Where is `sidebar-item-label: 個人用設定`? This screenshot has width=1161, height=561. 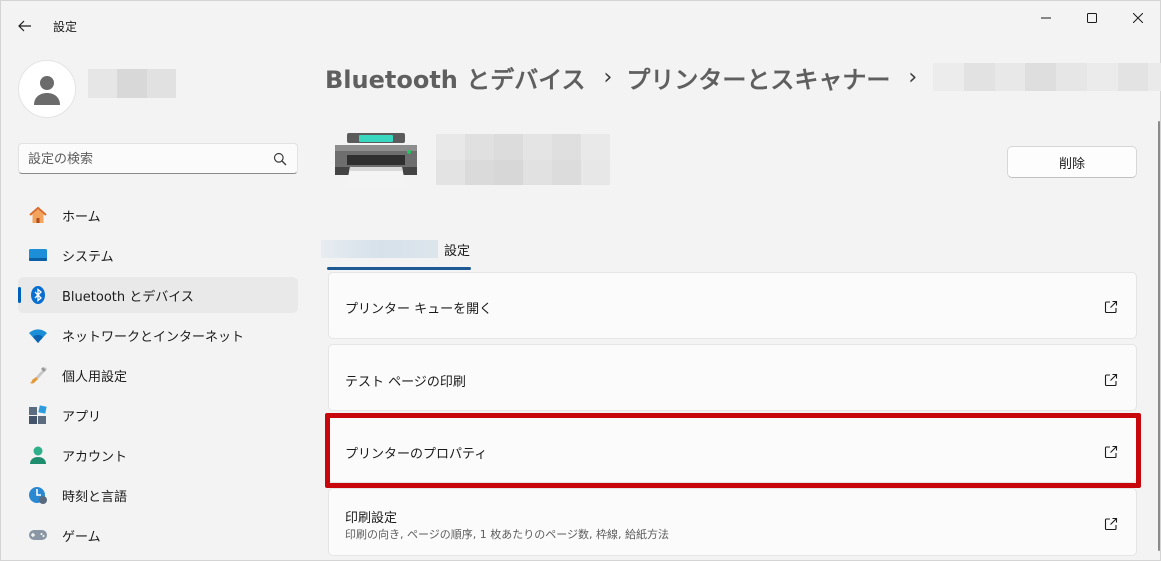
sidebar-item-label: 個人用設定 is located at coordinates (95, 377).